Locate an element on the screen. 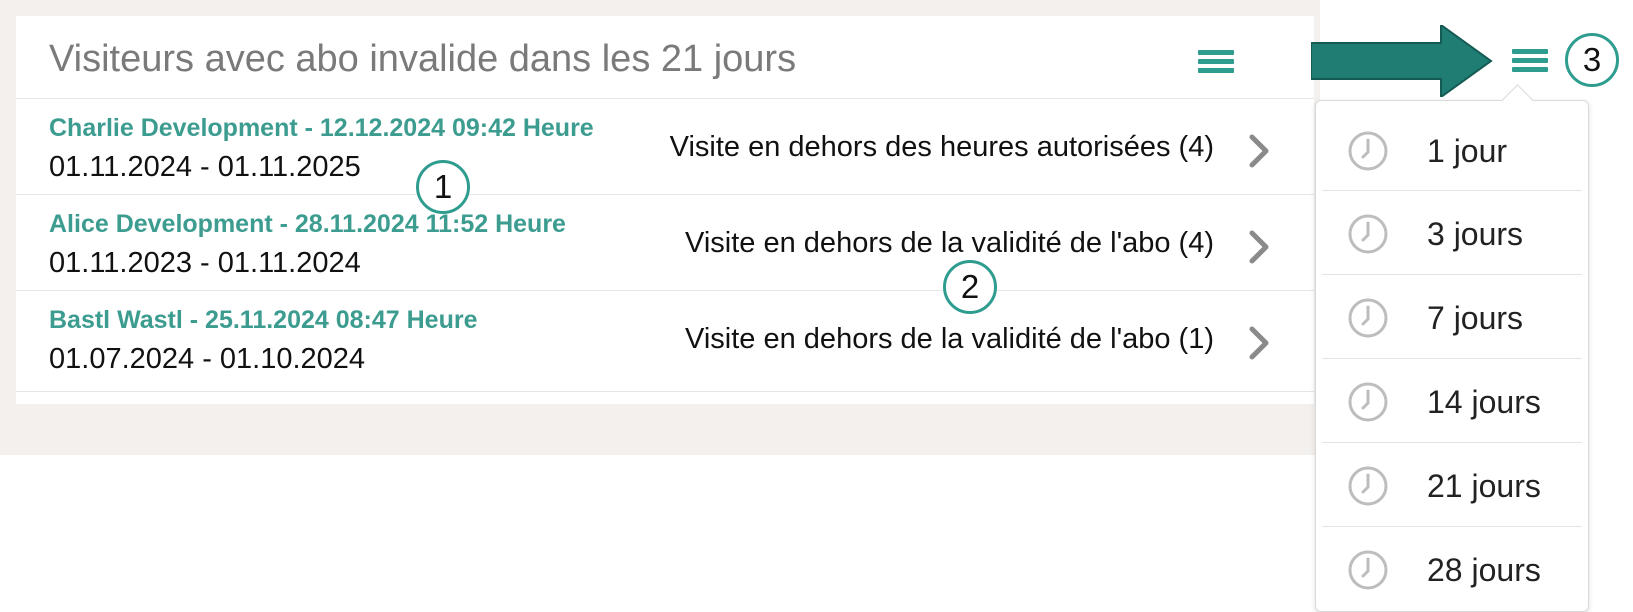 Image resolution: width=1633 pixels, height=612 pixels. menu-item-3-jours: 3 jours is located at coordinates (1452, 232).